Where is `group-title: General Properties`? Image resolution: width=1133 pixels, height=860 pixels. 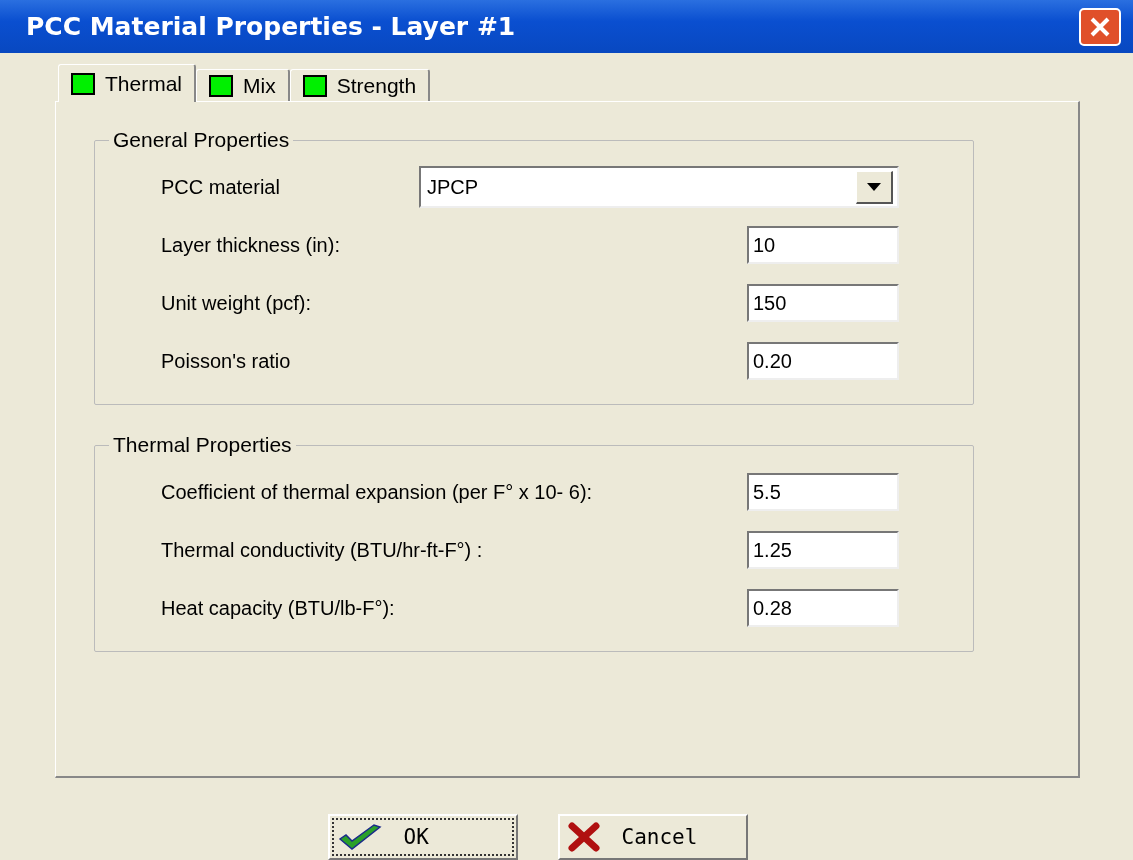
group-title: General Properties is located at coordinates (201, 140).